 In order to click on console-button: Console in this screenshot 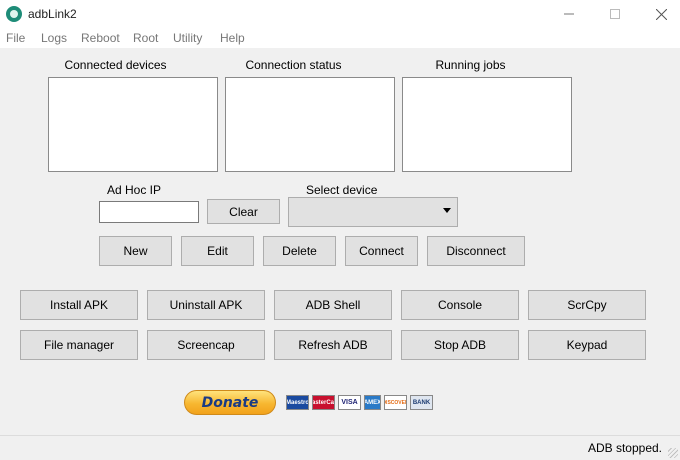, I will do `click(460, 305)`.